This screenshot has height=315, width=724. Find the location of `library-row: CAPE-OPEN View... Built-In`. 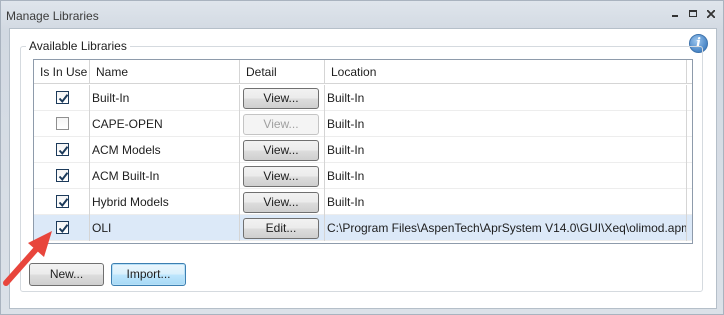

library-row: CAPE-OPEN View... Built-In is located at coordinates (363, 124).